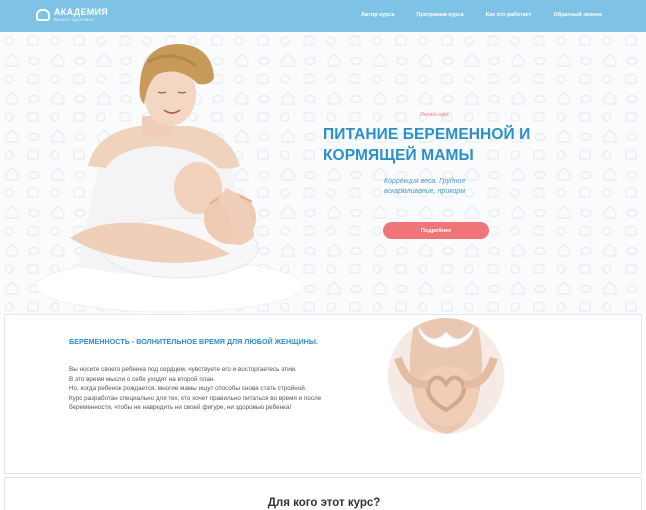 The height and width of the screenshot is (510, 646). Describe the element at coordinates (377, 15) in the screenshot. I see `nav-link-author: Автор курса` at that location.